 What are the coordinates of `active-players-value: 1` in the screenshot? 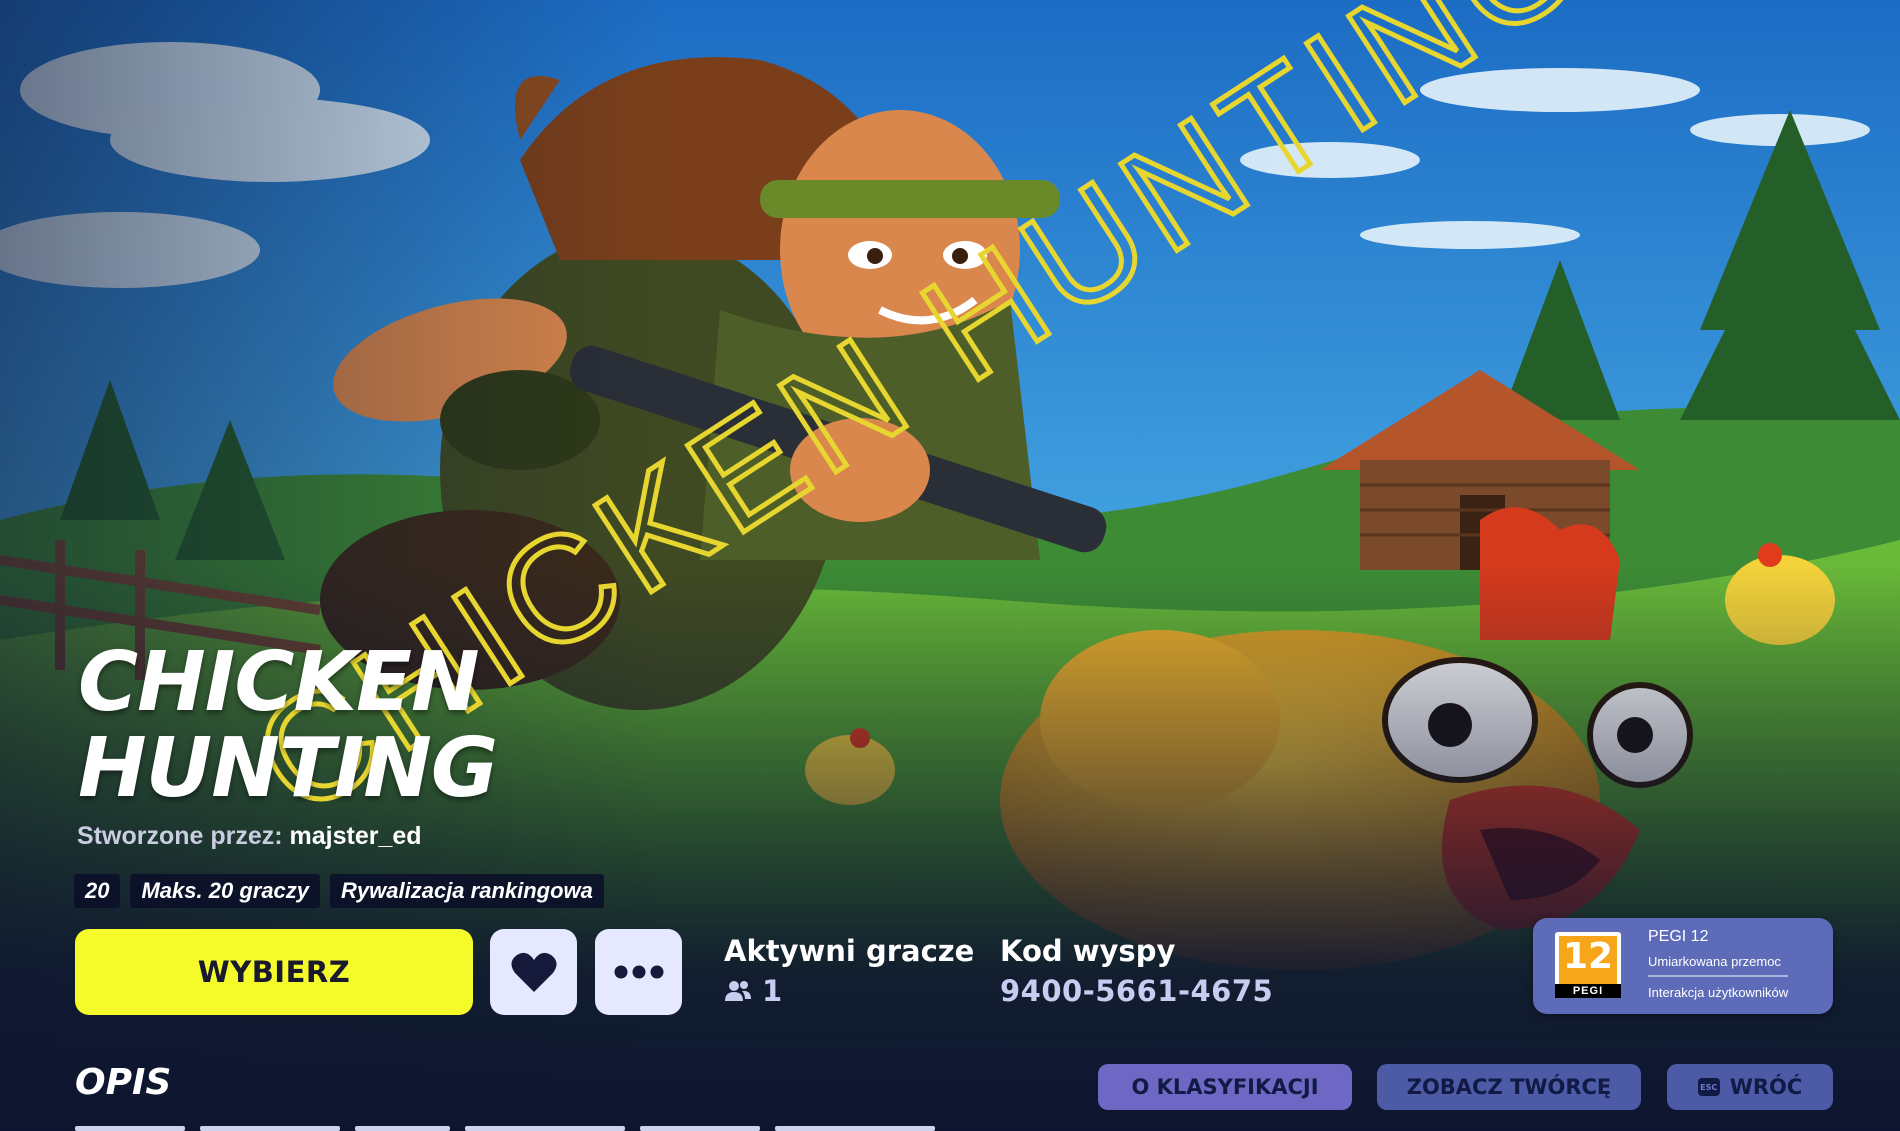 It's located at (772, 991).